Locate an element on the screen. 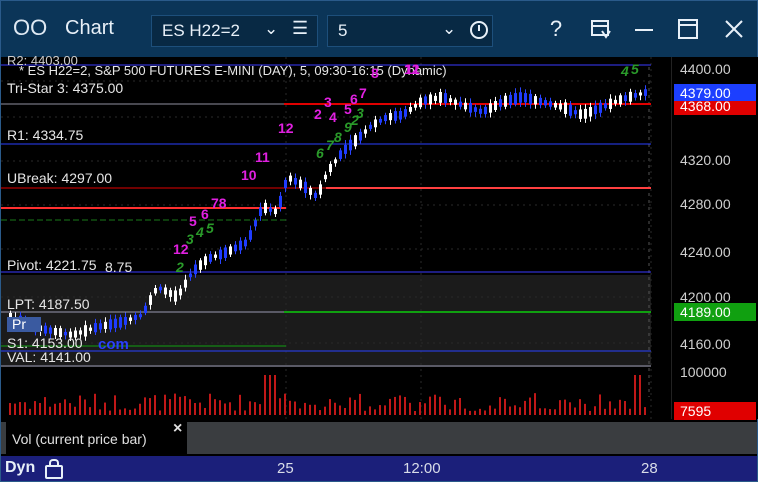 The width and height of the screenshot is (758, 482). close-icon: × is located at coordinates (177, 429).